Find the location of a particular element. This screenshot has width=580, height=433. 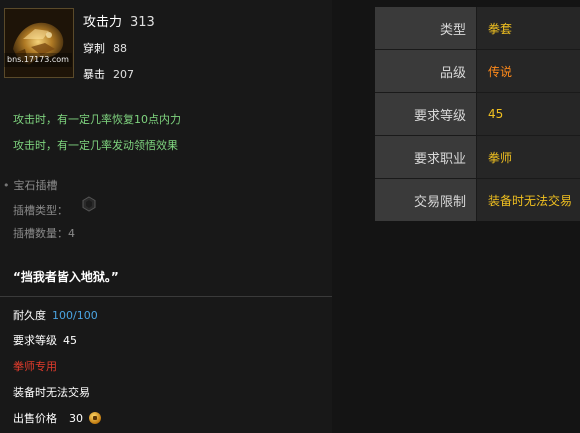

durability-label: 耐久度 is located at coordinates (29, 315).